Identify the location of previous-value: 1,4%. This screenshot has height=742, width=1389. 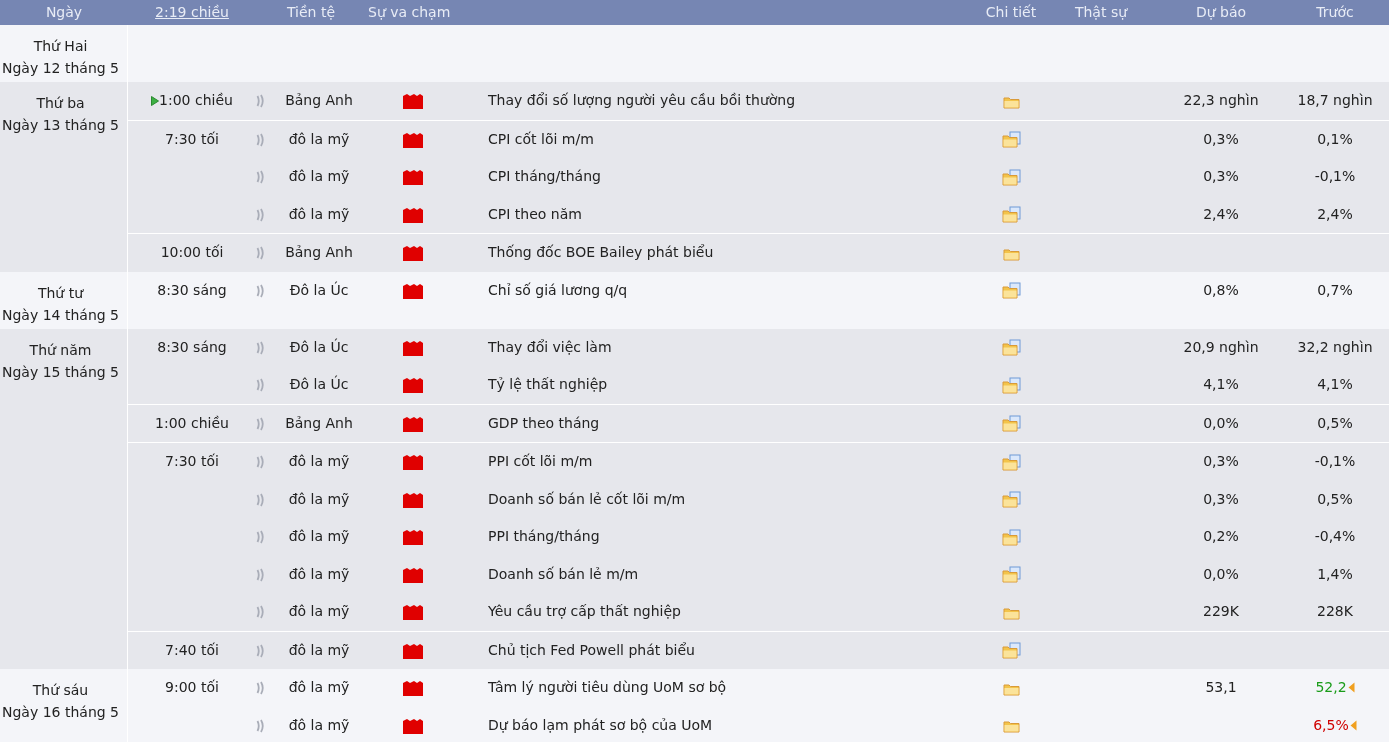
(1335, 574).